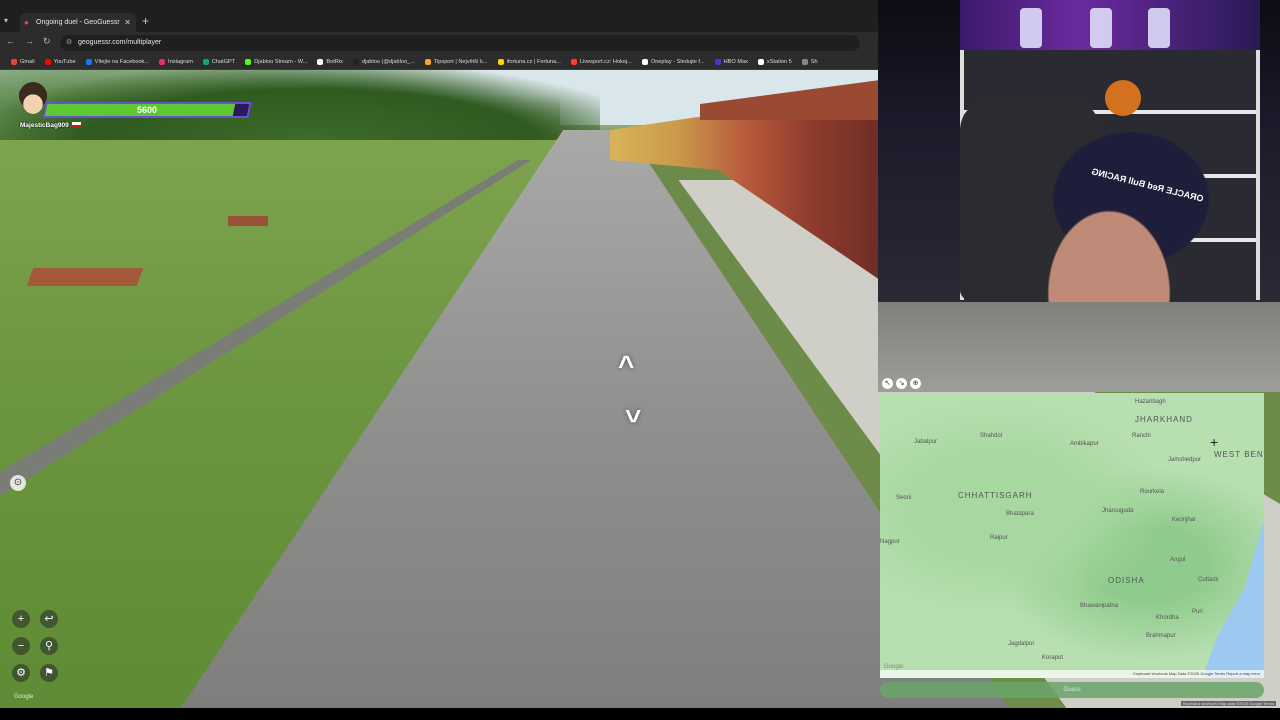 The width and height of the screenshot is (1280, 720). Describe the element at coordinates (176, 62) in the screenshot. I see `bookmark-item: Instagram` at that location.